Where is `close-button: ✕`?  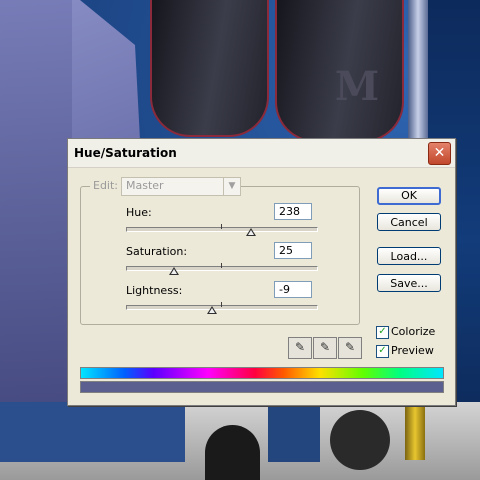 close-button: ✕ is located at coordinates (439, 153).